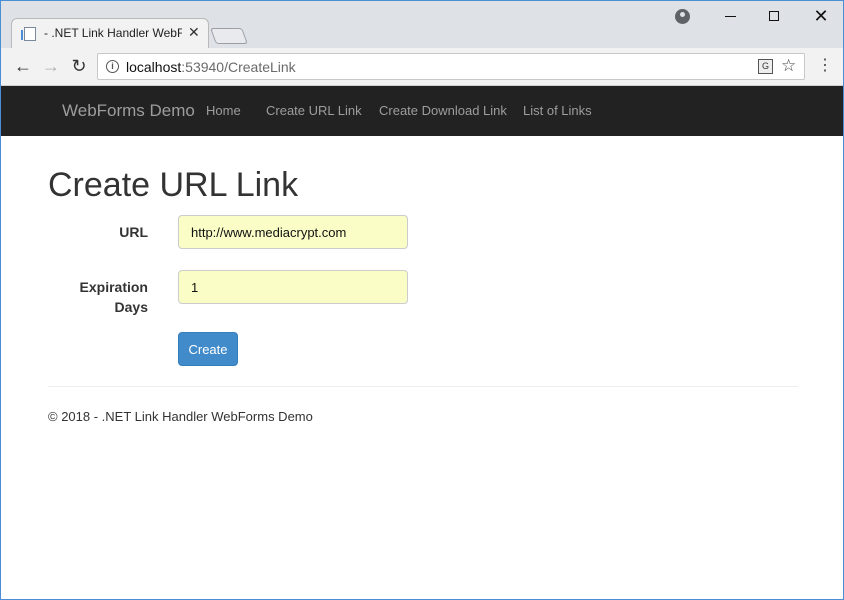  What do you see at coordinates (194, 32) in the screenshot?
I see `close-tab-icon: ✕` at bounding box center [194, 32].